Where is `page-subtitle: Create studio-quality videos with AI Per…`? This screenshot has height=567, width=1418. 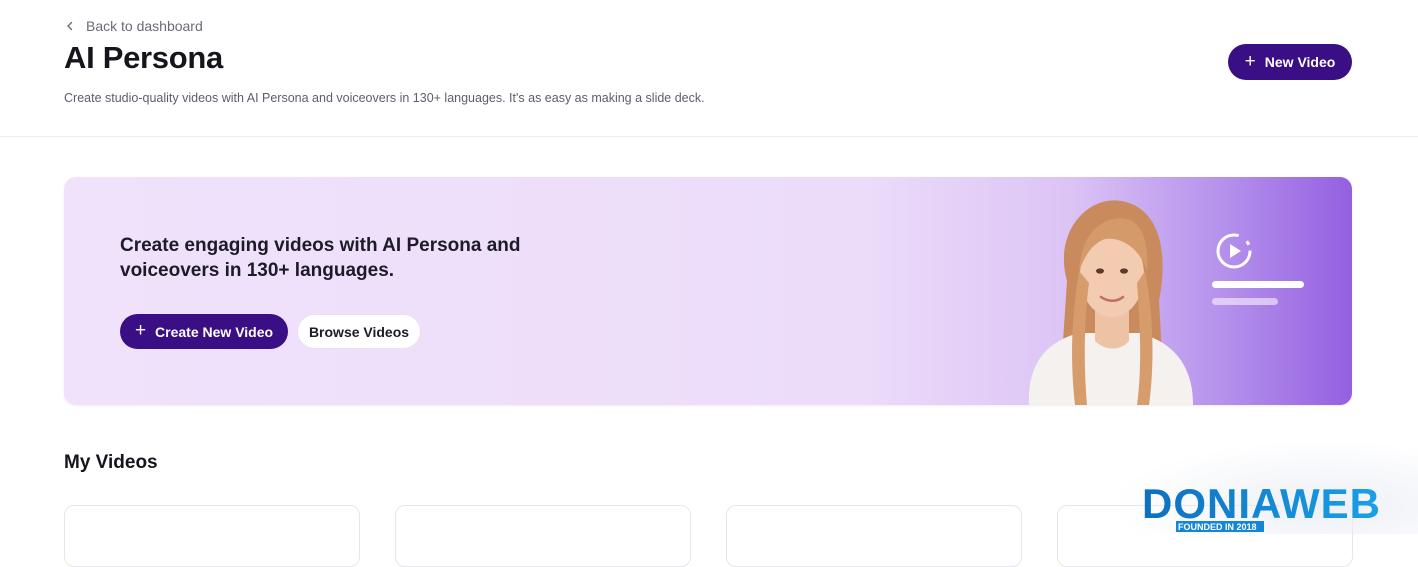 page-subtitle: Create studio-quality videos with AI Per… is located at coordinates (384, 98).